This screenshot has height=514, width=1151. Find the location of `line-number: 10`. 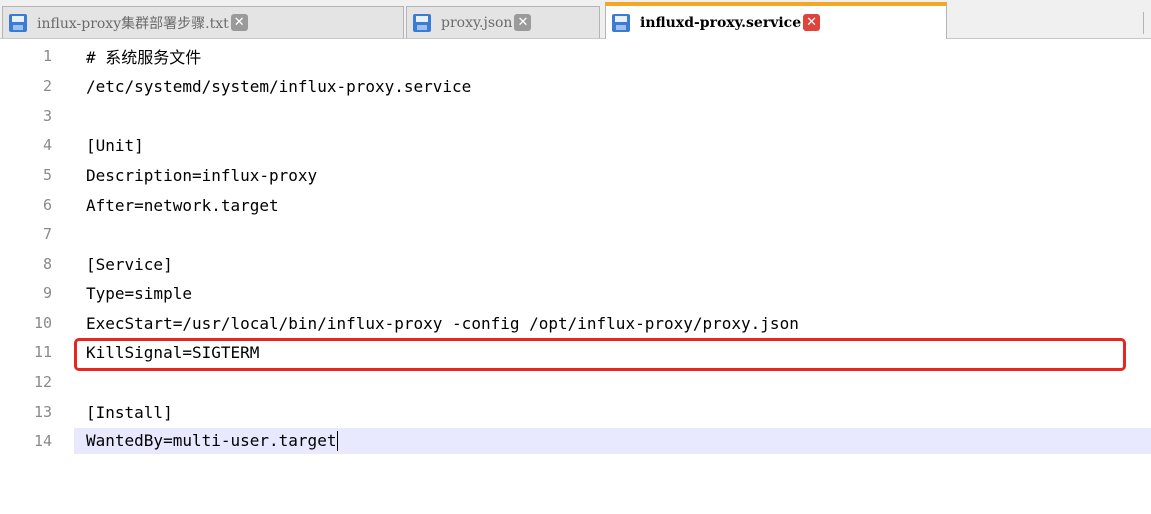

line-number: 10 is located at coordinates (42, 323).